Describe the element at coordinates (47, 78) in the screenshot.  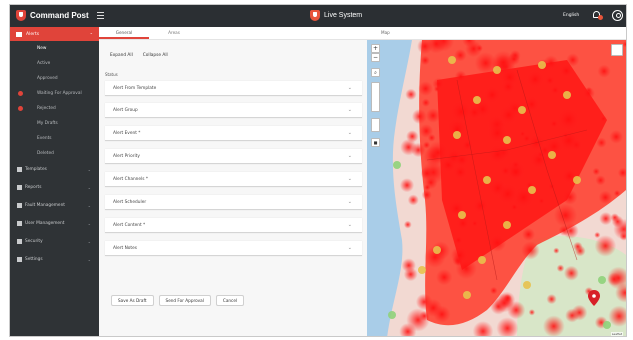
I see `sidebar-item-label: Approved` at that location.